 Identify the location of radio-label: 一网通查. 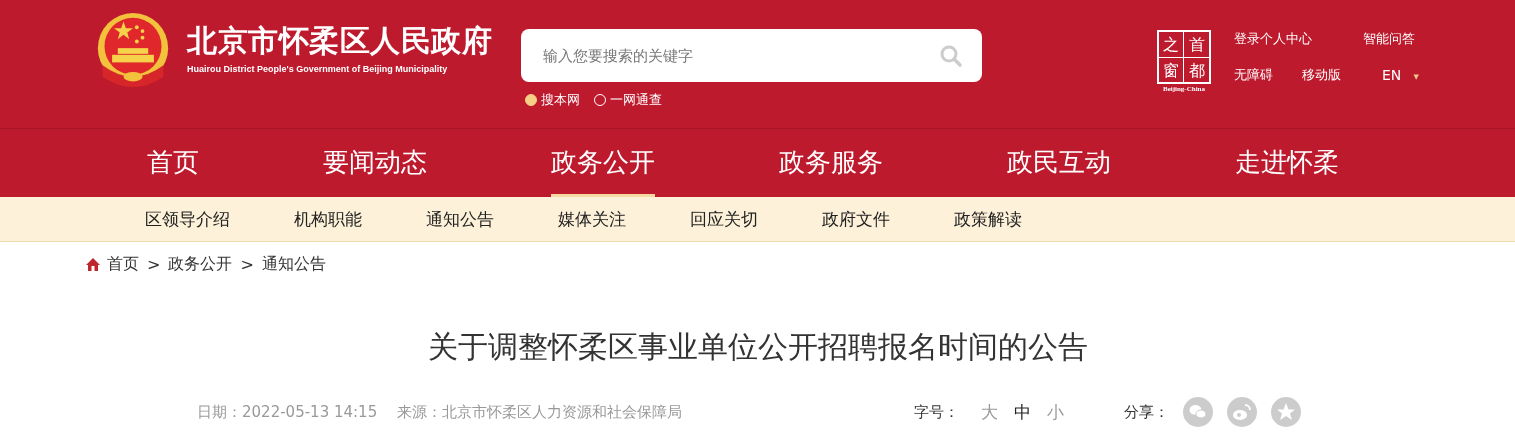
(636, 100).